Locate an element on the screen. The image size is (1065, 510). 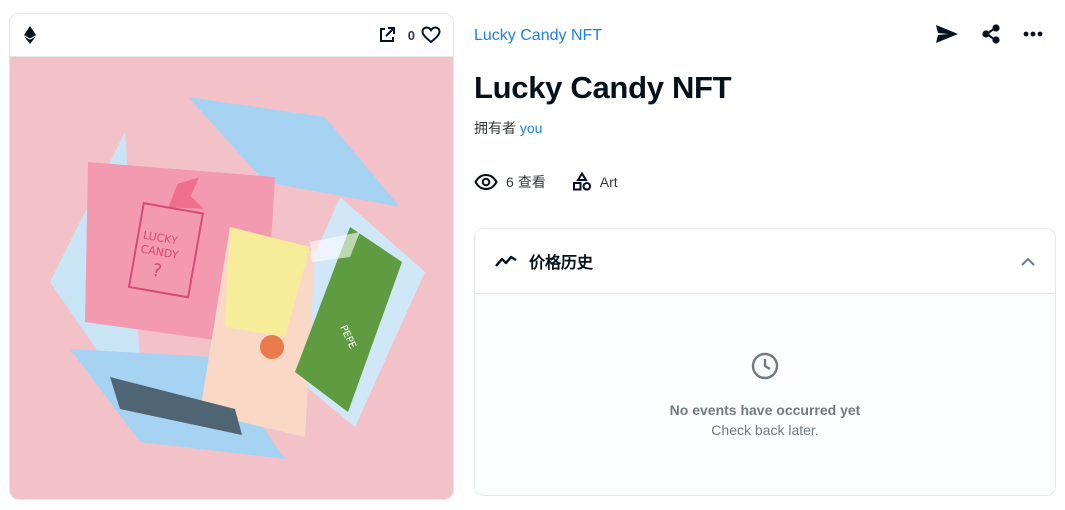
owner-link: you is located at coordinates (531, 128).